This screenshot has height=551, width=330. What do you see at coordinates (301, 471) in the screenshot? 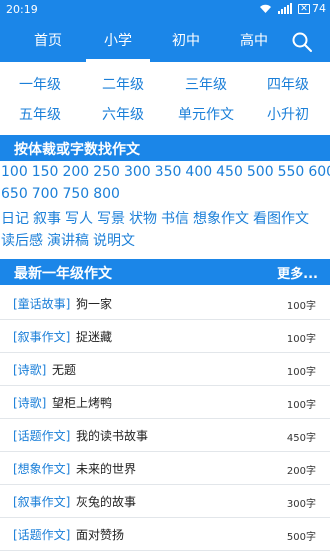
I see `article-word-count: 200字` at bounding box center [301, 471].